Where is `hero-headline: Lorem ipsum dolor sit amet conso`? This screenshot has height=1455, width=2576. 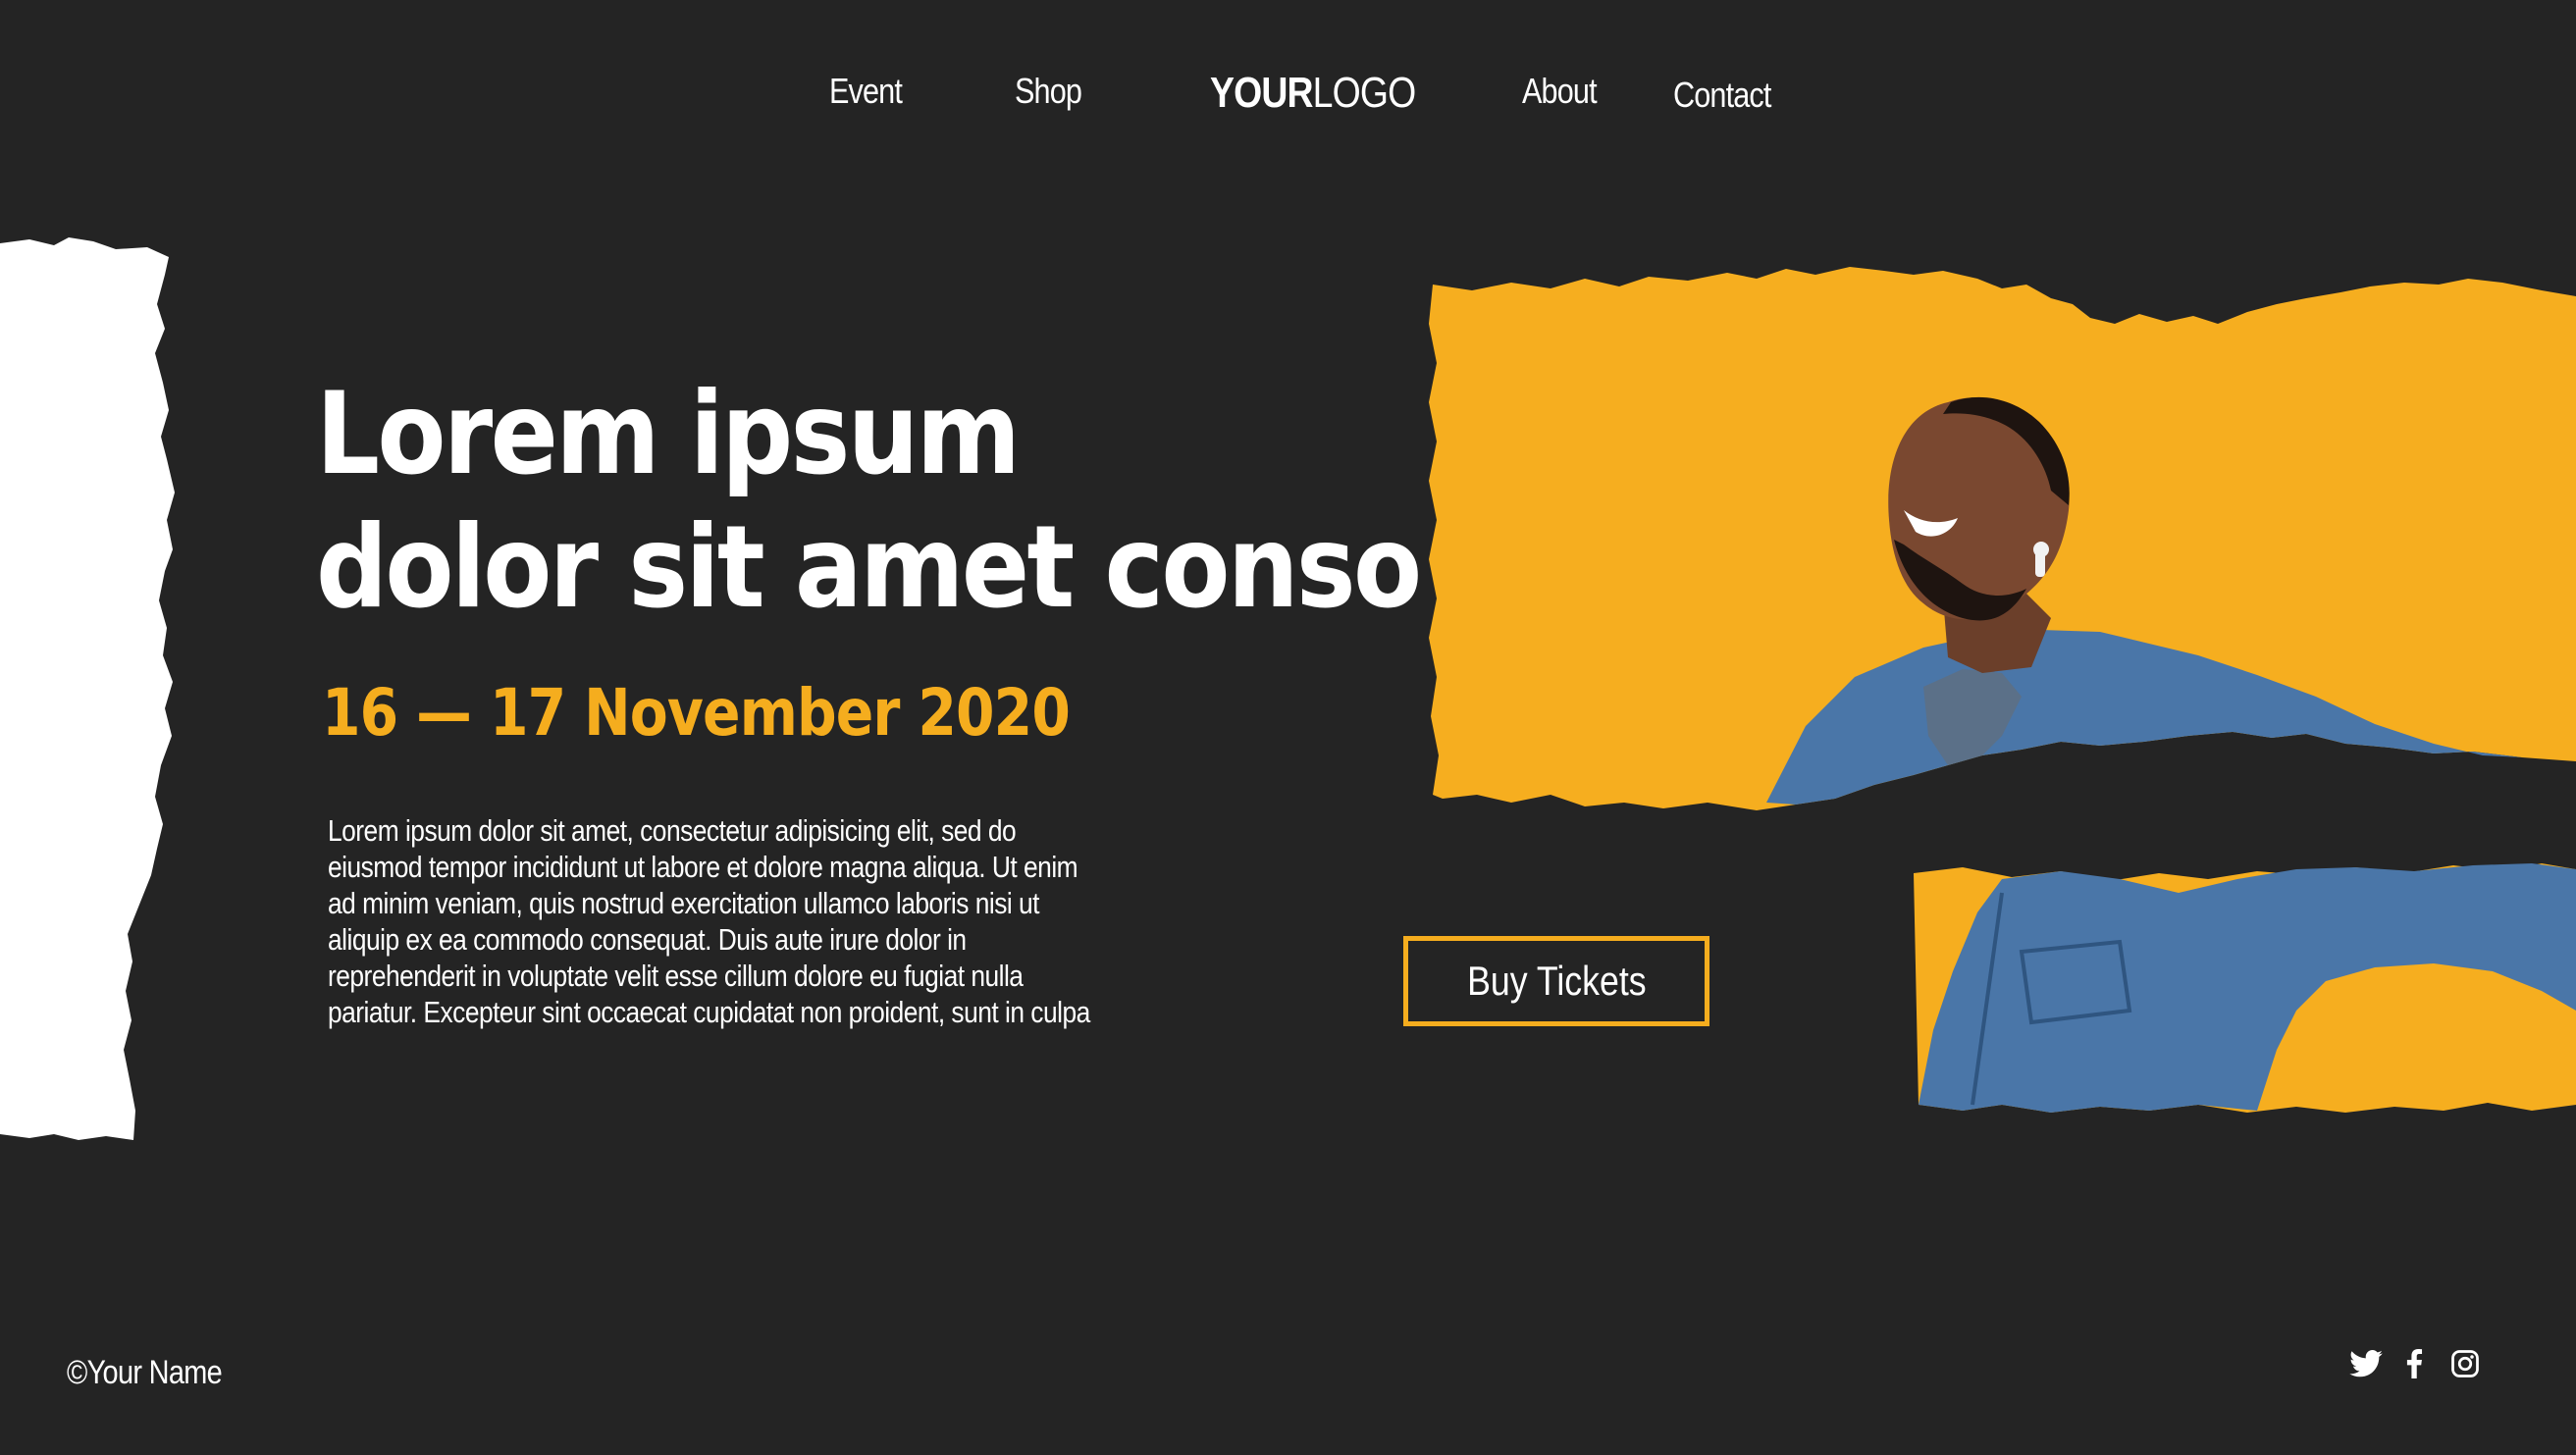 hero-headline: Lorem ipsum dolor sit amet conso is located at coordinates (869, 501).